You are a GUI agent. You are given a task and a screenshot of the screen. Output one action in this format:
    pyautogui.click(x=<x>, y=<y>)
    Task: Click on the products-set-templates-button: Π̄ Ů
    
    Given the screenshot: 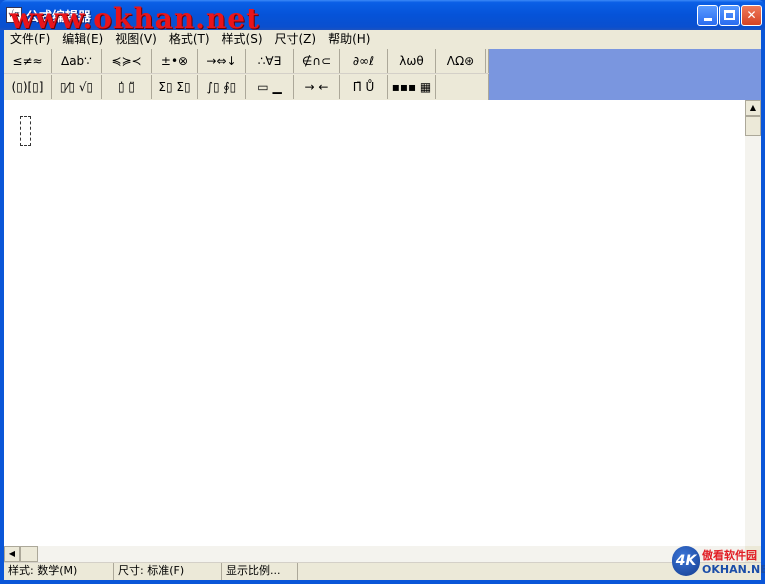 What is the action you would take?
    pyautogui.click(x=364, y=87)
    